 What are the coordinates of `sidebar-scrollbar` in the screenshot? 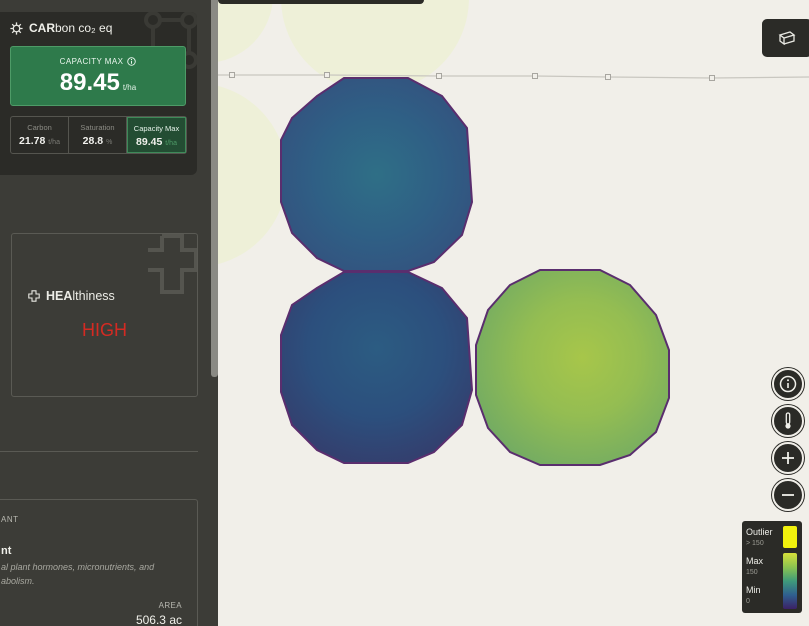 It's located at (214, 188).